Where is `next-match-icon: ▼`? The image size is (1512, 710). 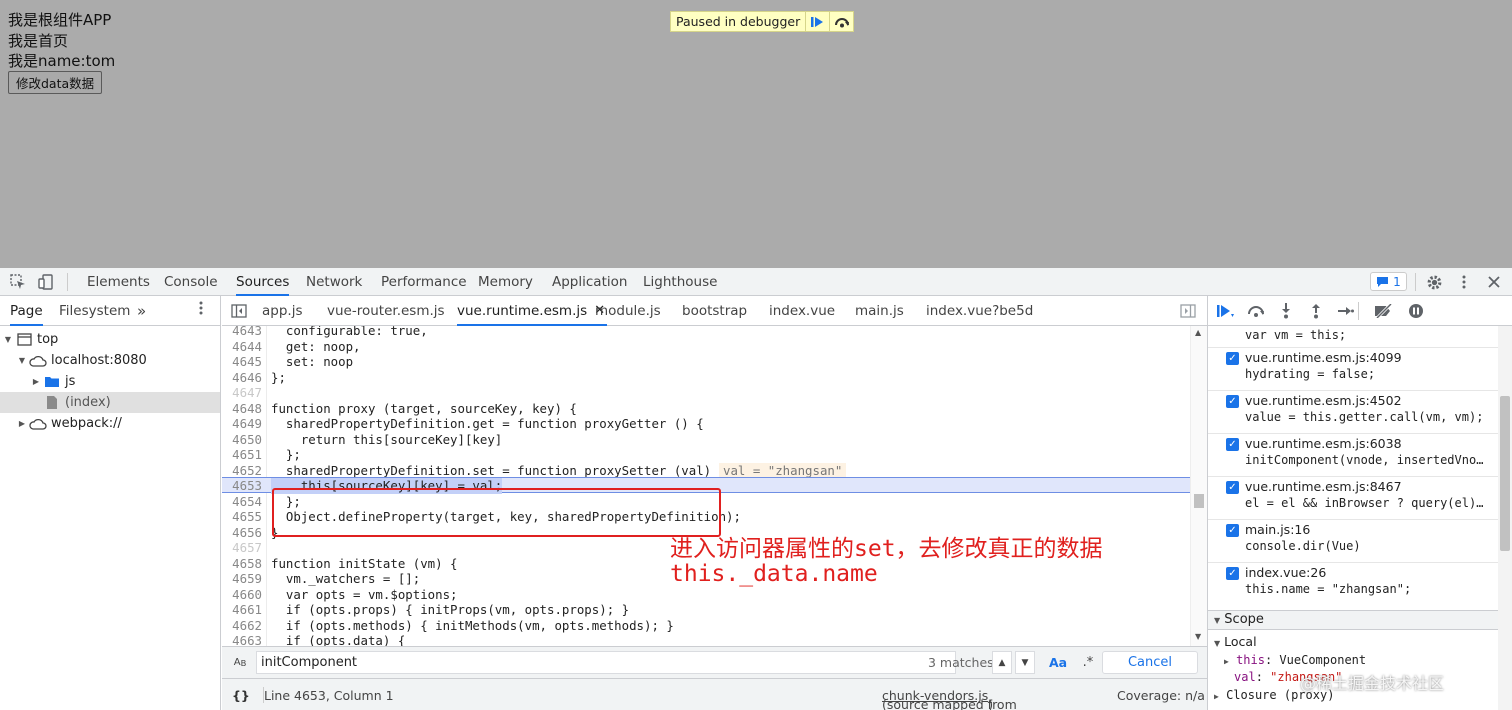 next-match-icon: ▼ is located at coordinates (1025, 662).